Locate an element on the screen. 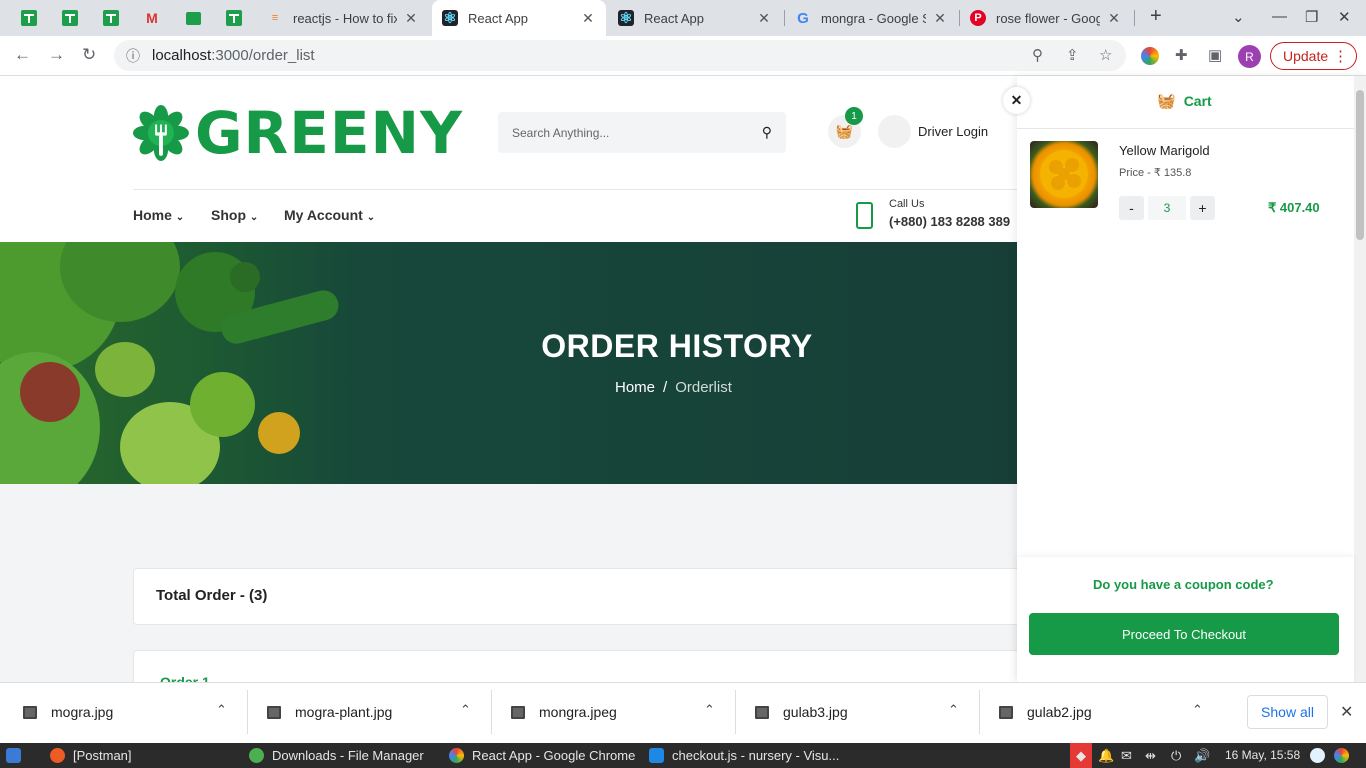 This screenshot has width=1366, height=768. nav-home: Home ⌄ is located at coordinates (158, 215).